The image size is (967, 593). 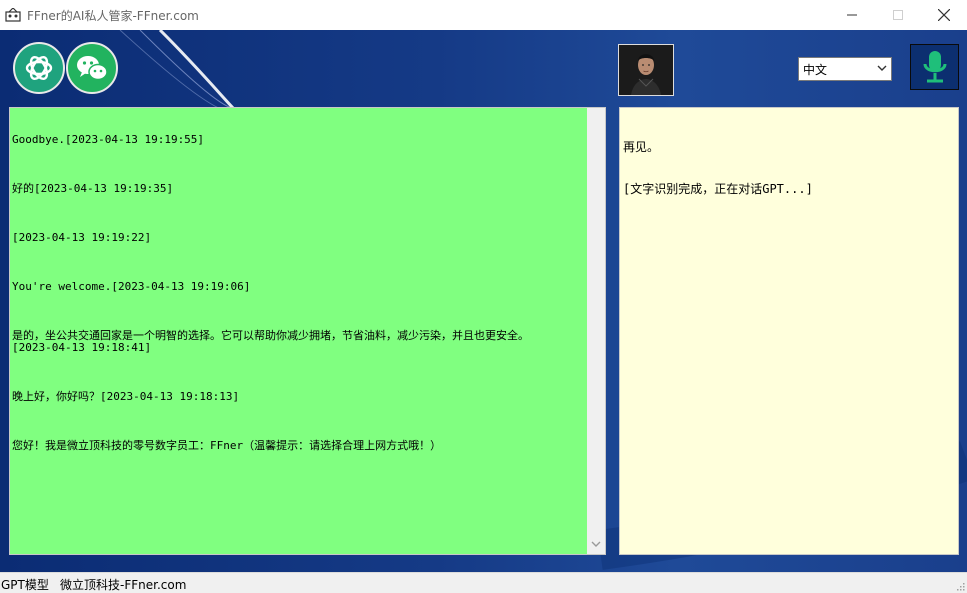 What do you see at coordinates (113, 16) in the screenshot?
I see `window-title: FFner的AI私人管家-FFner.com` at bounding box center [113, 16].